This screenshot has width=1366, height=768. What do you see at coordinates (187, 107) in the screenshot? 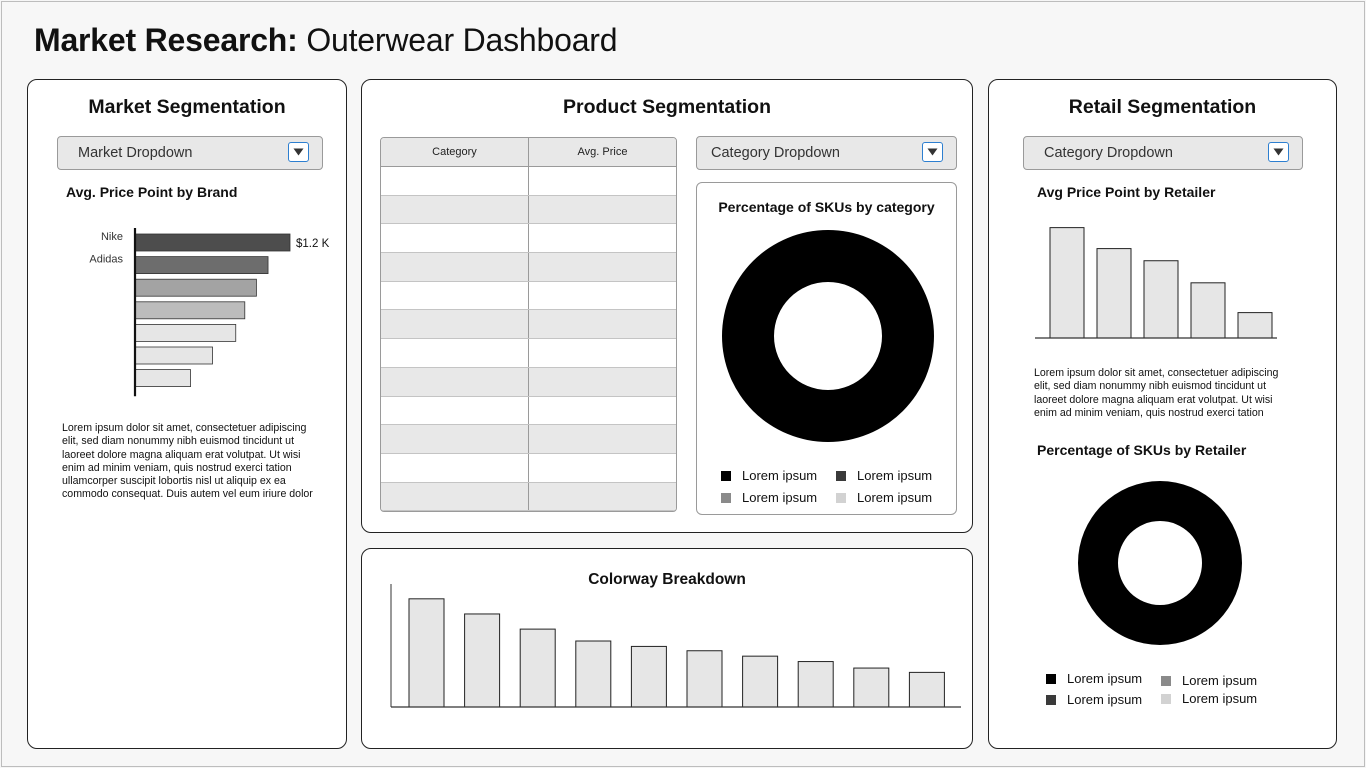
I see `market-segmentation-title: Market Segmentation` at bounding box center [187, 107].